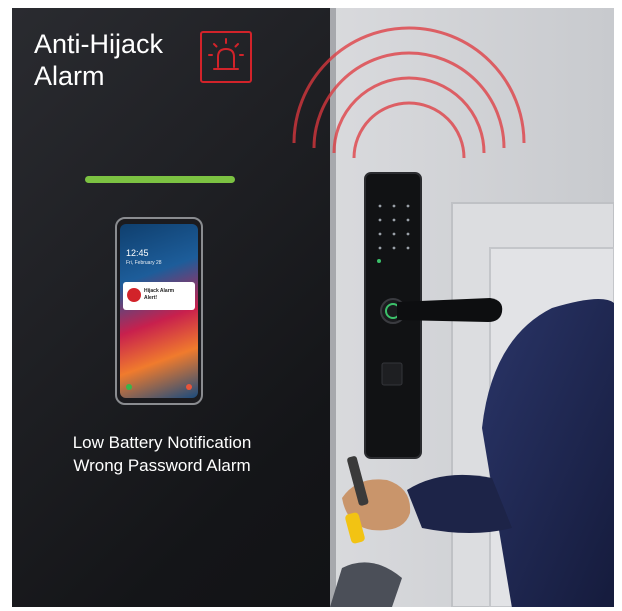 The image size is (622, 611). I want to click on feature-title: Anti-Hijack Alarm, so click(98, 60).